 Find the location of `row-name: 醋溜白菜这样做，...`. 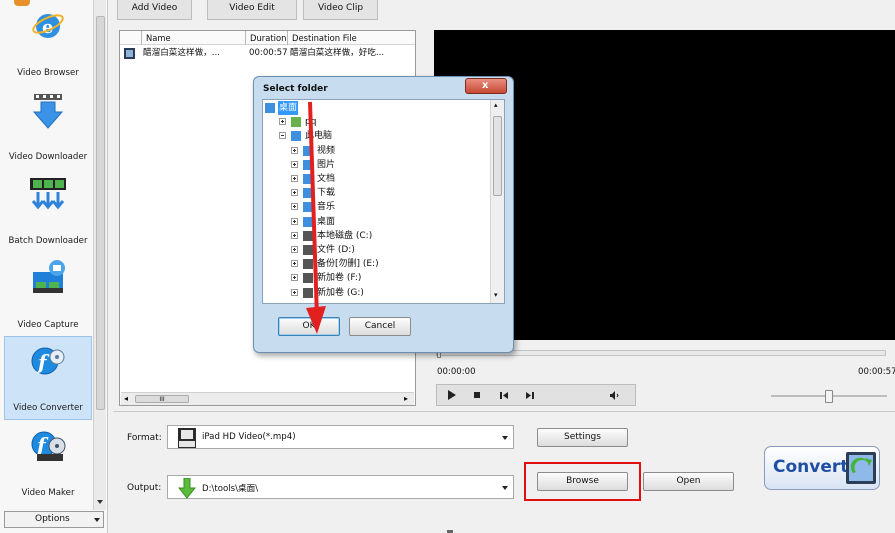

row-name: 醋溜白菜这样做，... is located at coordinates (181, 53).